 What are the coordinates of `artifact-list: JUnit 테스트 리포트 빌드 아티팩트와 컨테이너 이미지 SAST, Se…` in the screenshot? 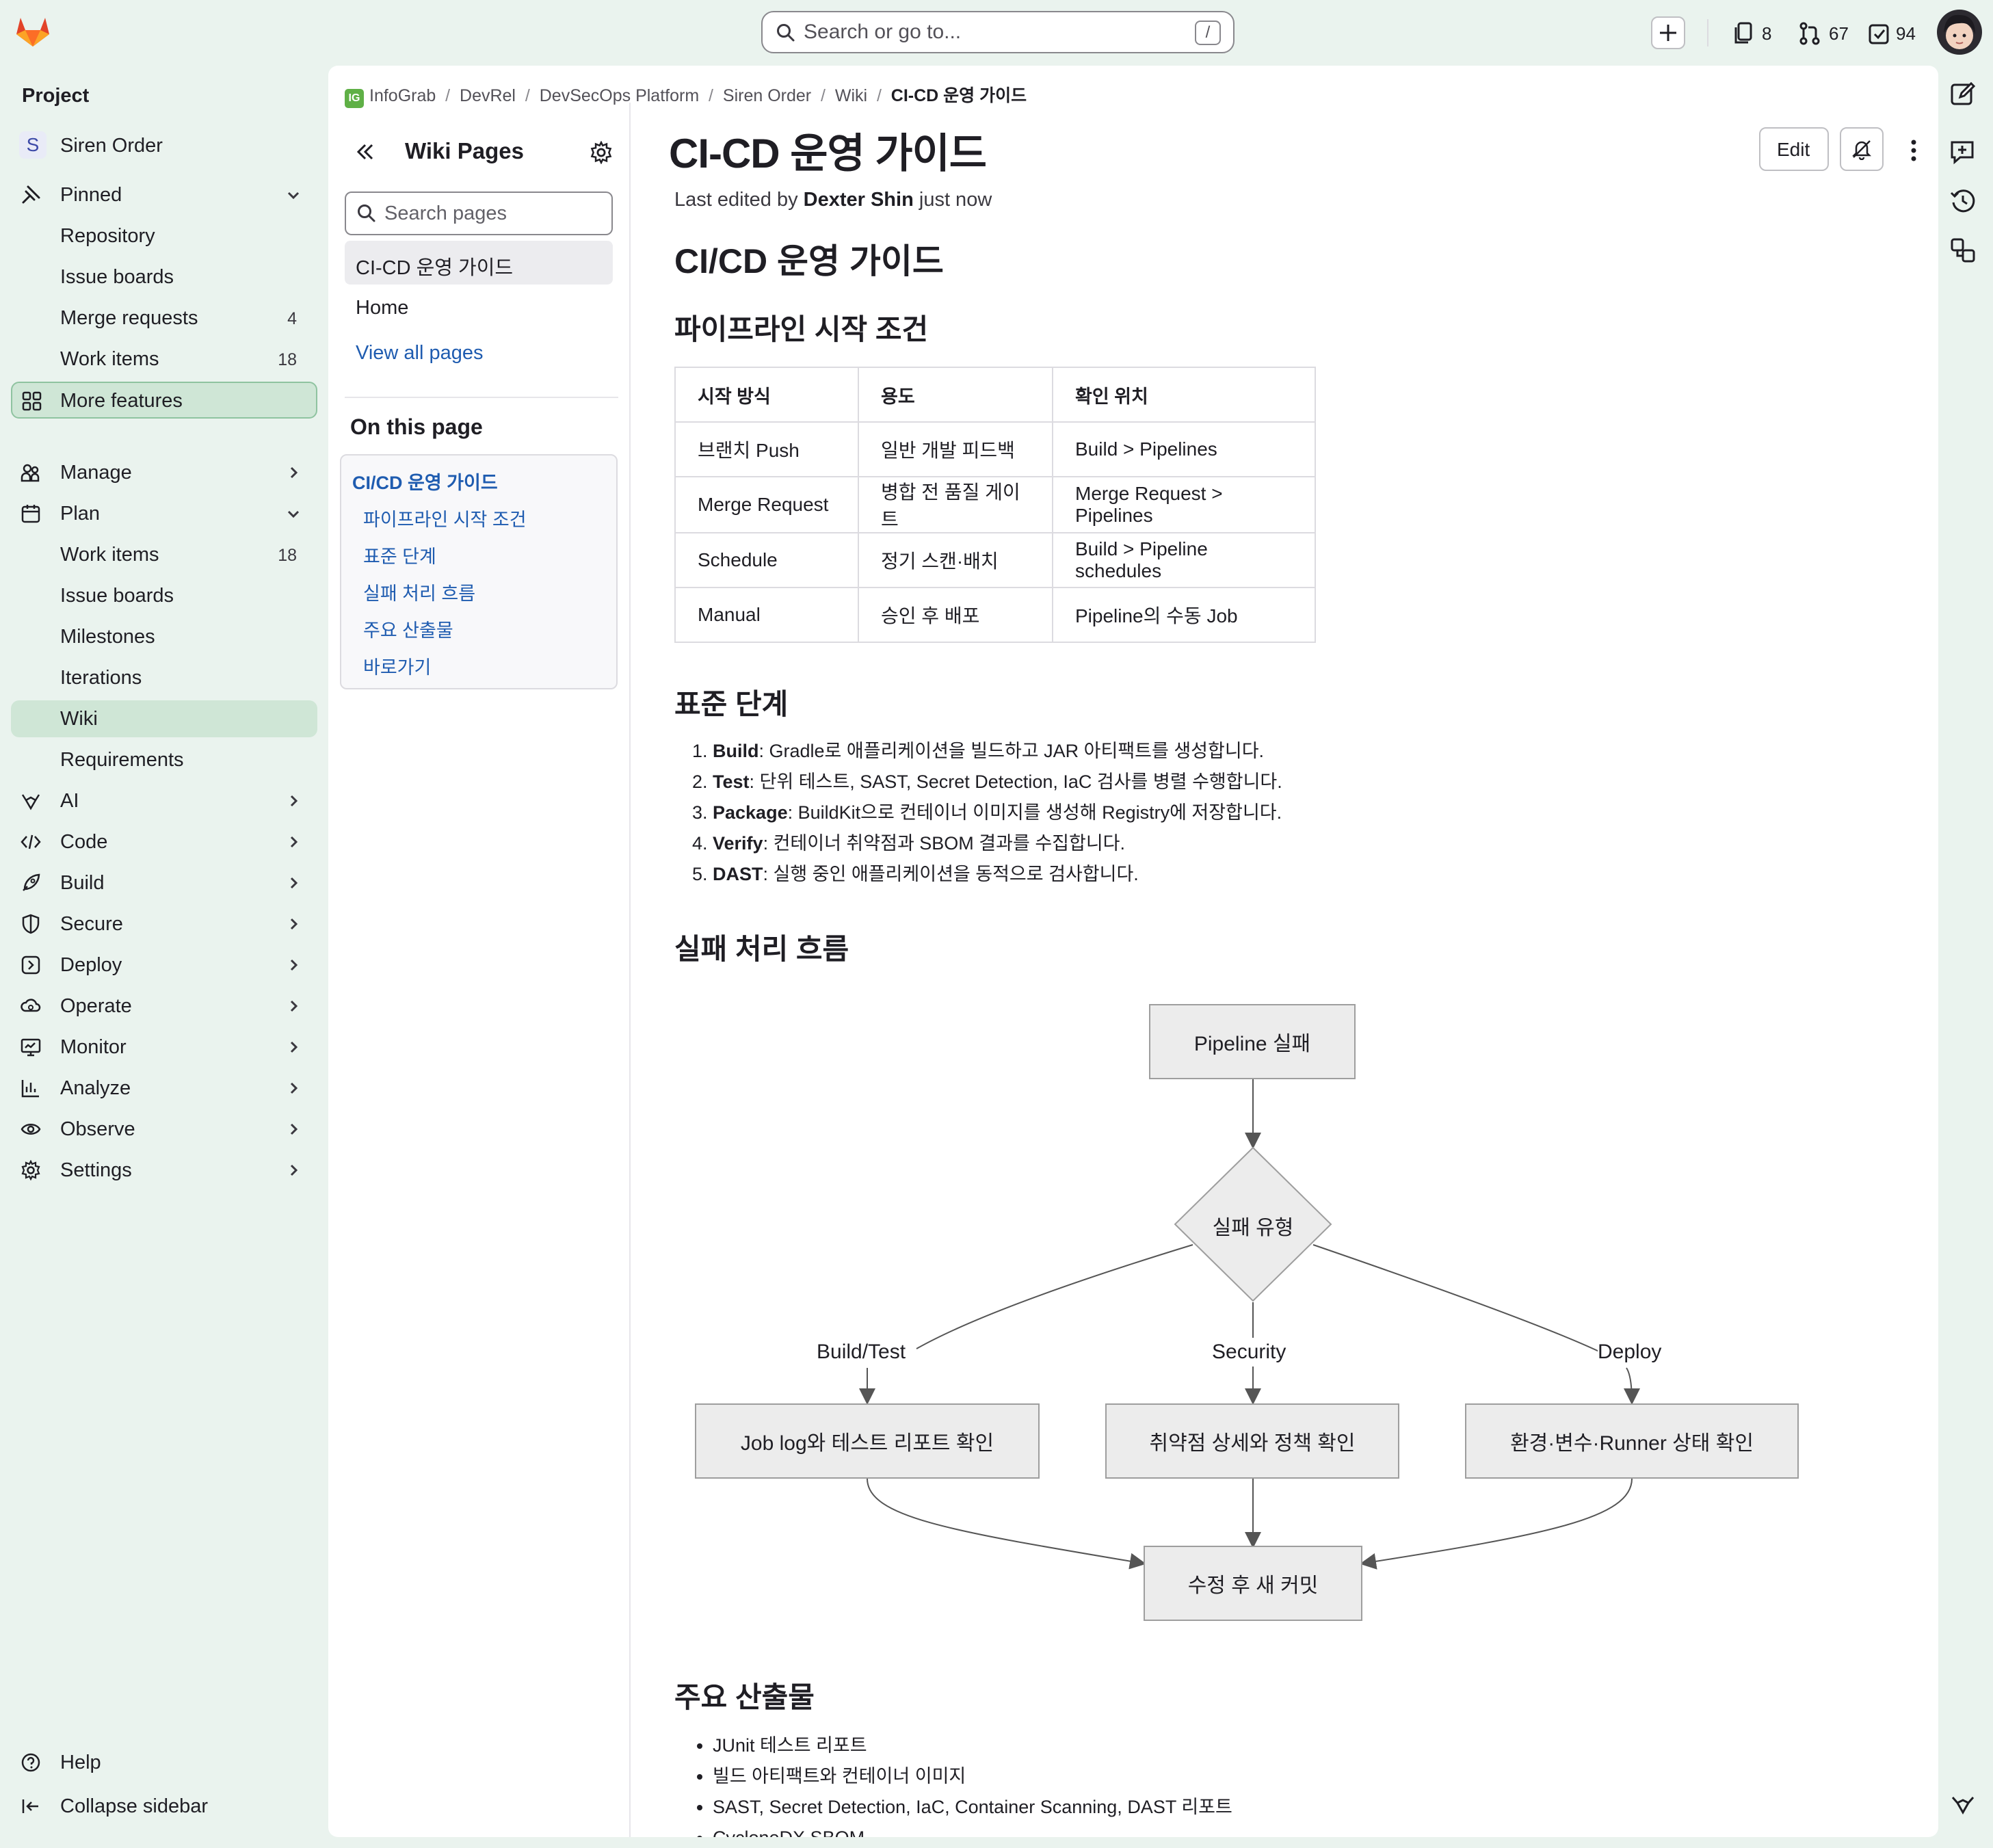 It's located at (1289, 1783).